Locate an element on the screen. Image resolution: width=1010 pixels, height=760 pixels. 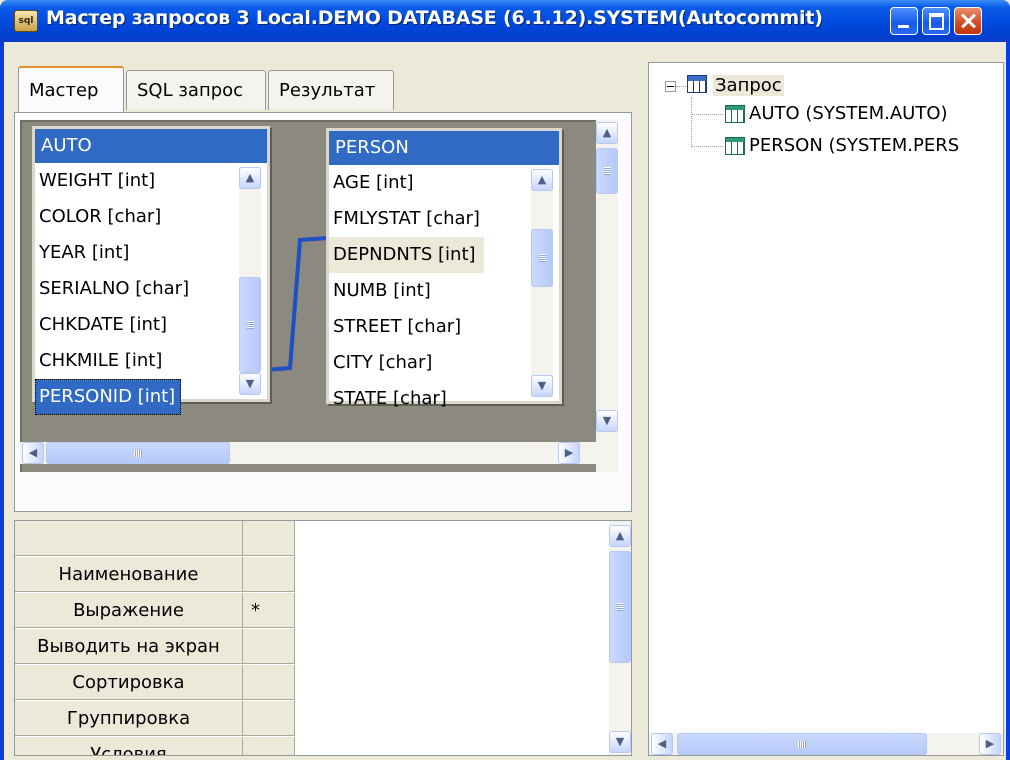
grid-cell: * is located at coordinates (269, 610).